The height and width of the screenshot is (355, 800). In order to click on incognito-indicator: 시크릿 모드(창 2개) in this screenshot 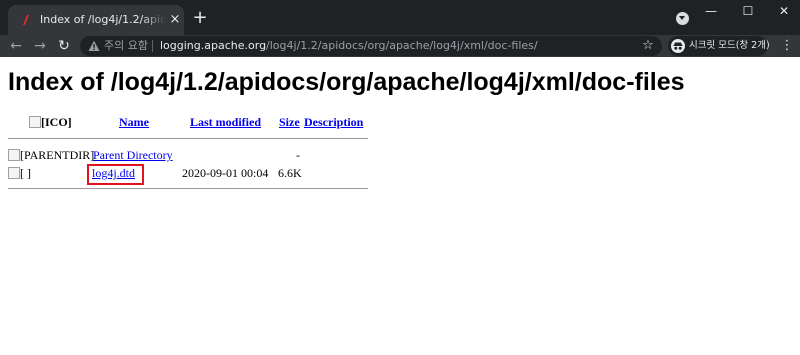, I will do `click(719, 46)`.